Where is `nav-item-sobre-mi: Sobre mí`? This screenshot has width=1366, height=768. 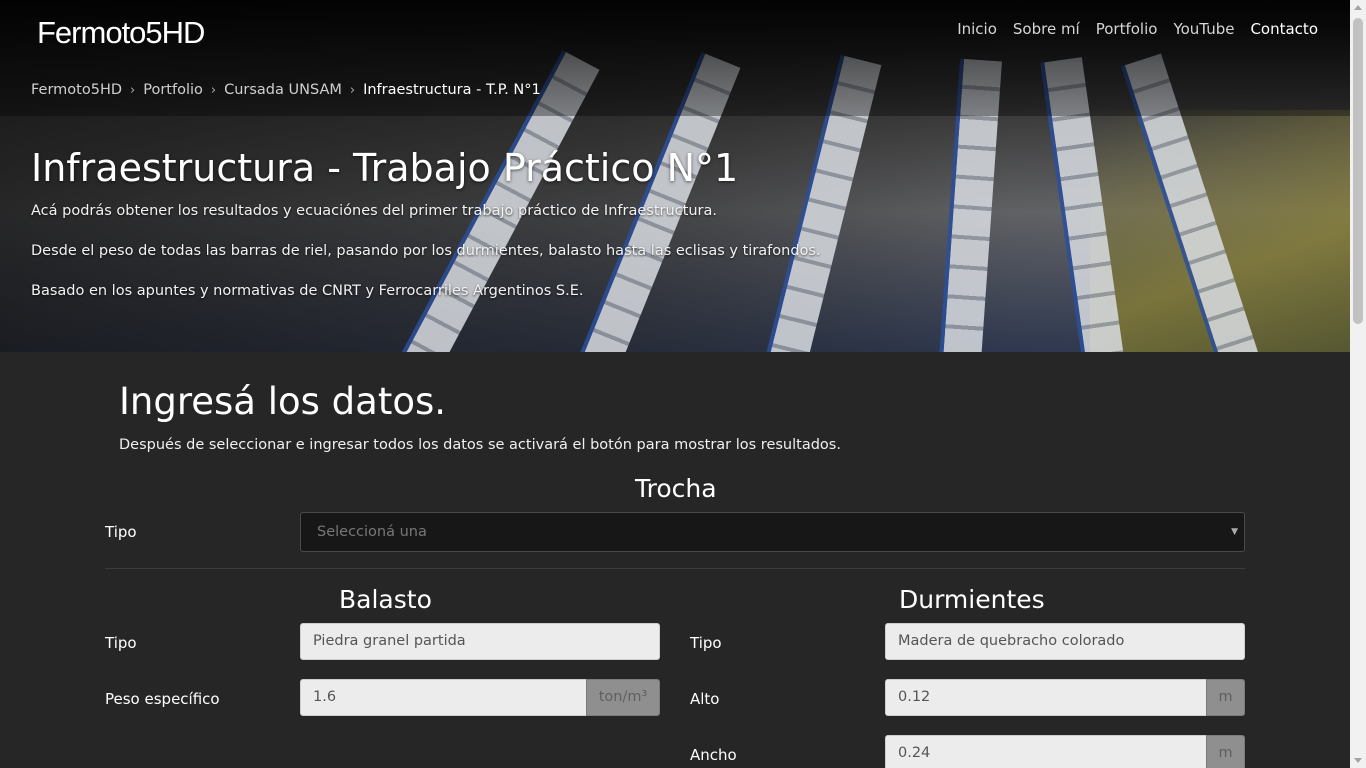
nav-item-sobre-mi: Sobre mí is located at coordinates (1046, 29).